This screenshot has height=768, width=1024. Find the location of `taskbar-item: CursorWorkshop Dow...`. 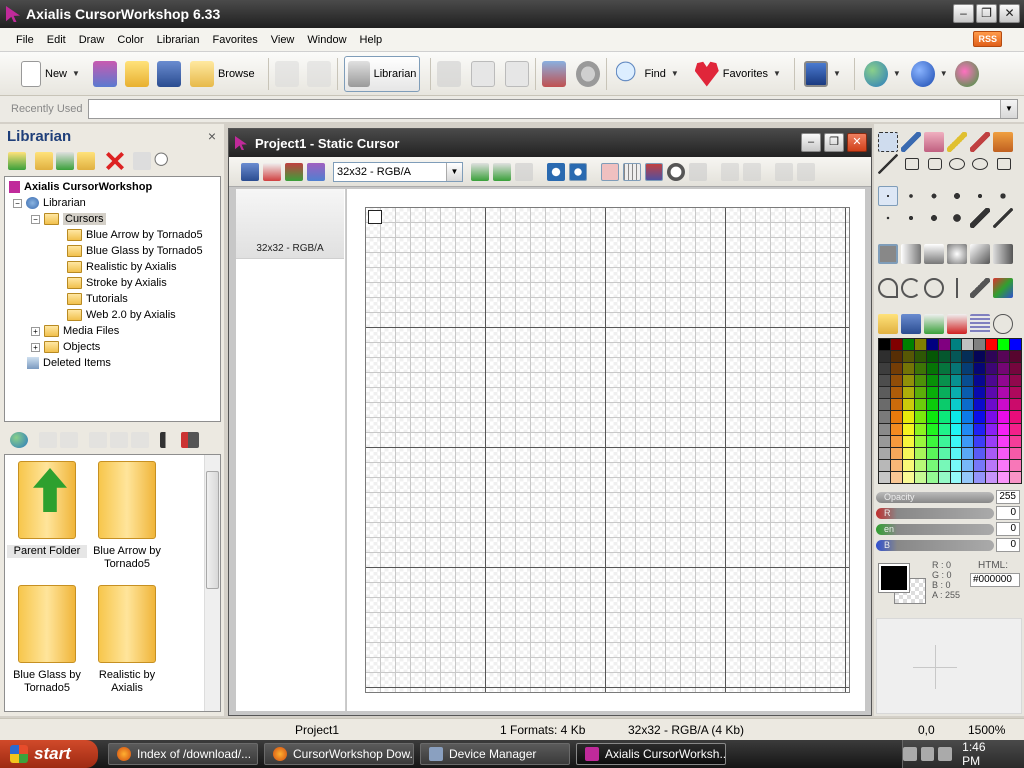

taskbar-item: CursorWorkshop Dow... is located at coordinates (339, 754).